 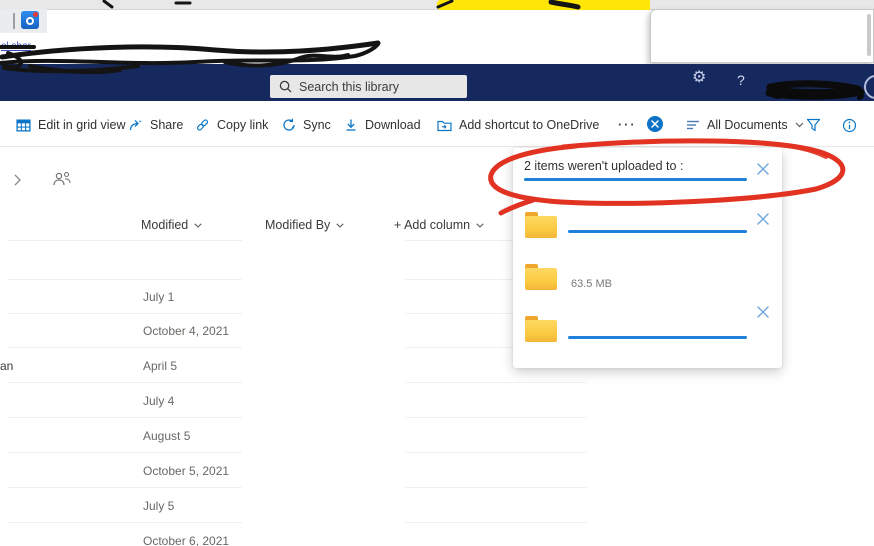 I want to click on command-bar-divider, so click(x=437, y=146).